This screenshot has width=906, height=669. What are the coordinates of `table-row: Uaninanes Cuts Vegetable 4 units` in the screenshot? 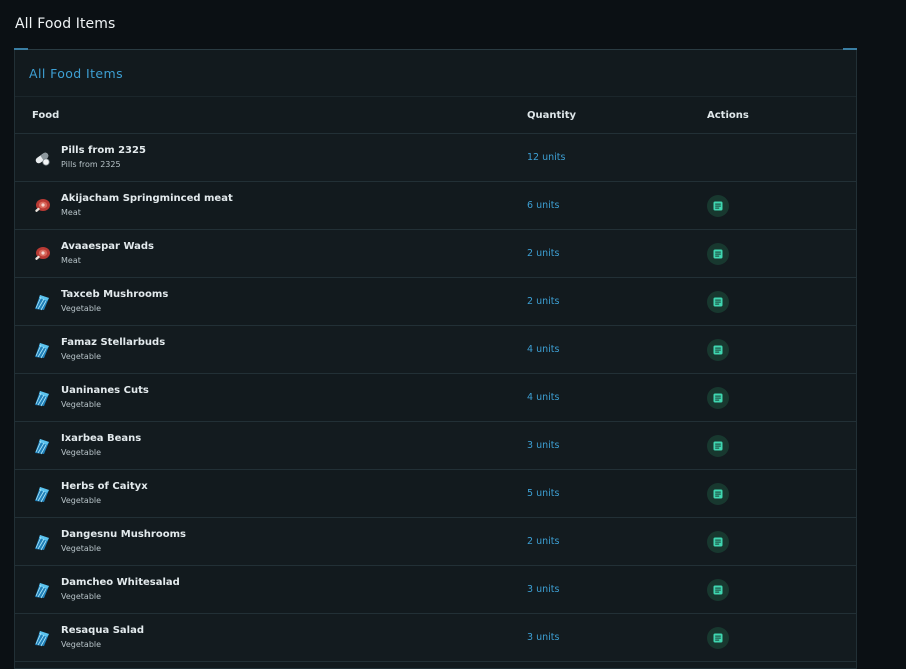 It's located at (435, 398).